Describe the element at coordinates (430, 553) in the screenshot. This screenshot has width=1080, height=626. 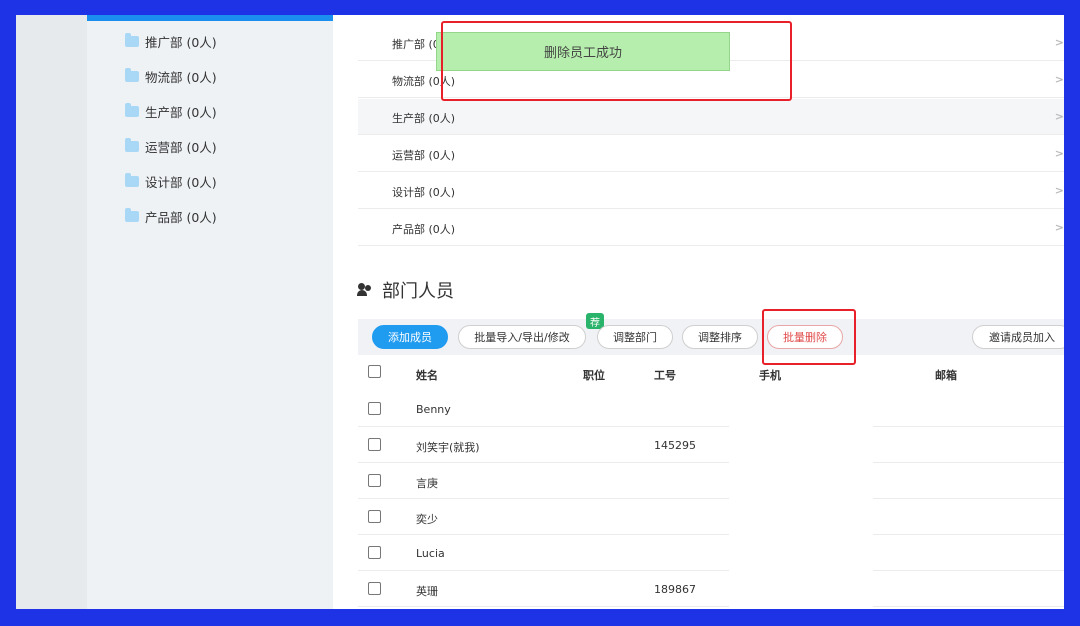
I see `member-name: Lucia` at that location.